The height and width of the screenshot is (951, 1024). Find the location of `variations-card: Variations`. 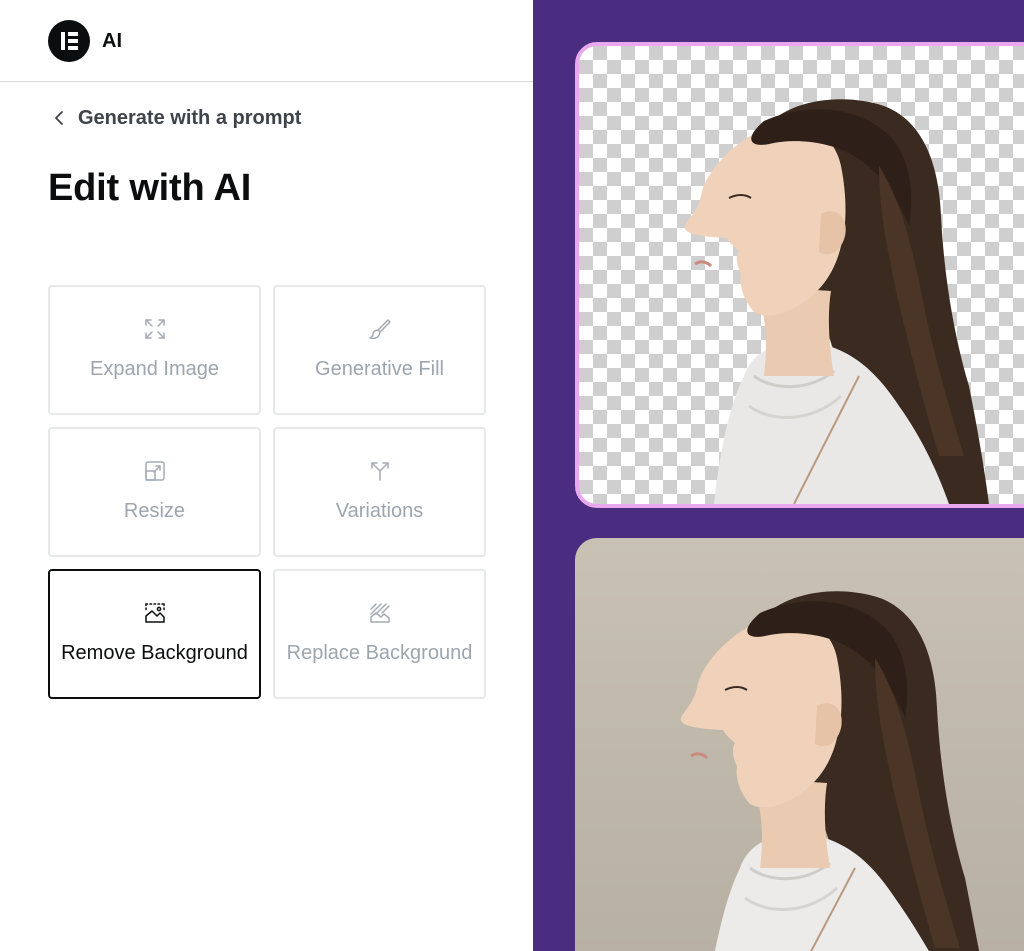

variations-card: Variations is located at coordinates (379, 492).